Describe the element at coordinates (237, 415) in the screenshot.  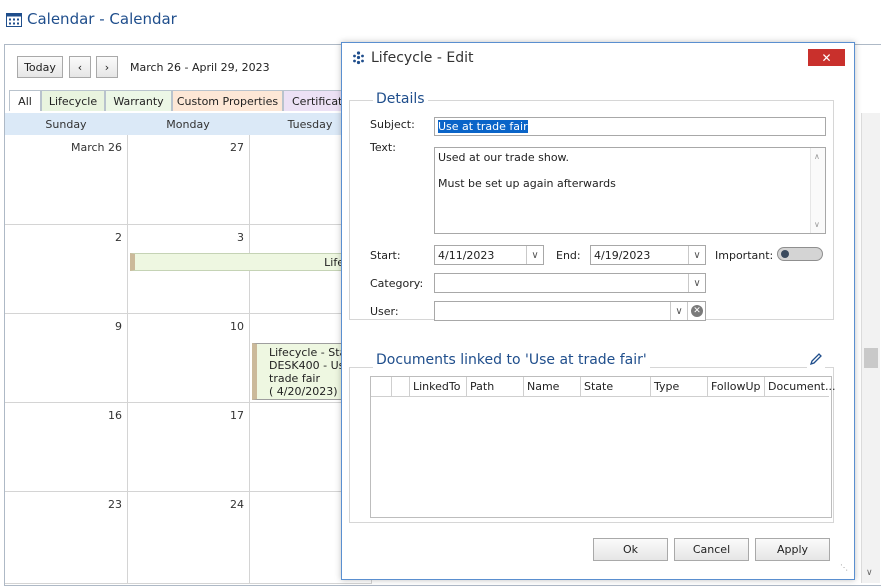
I see `day-number: 17` at that location.